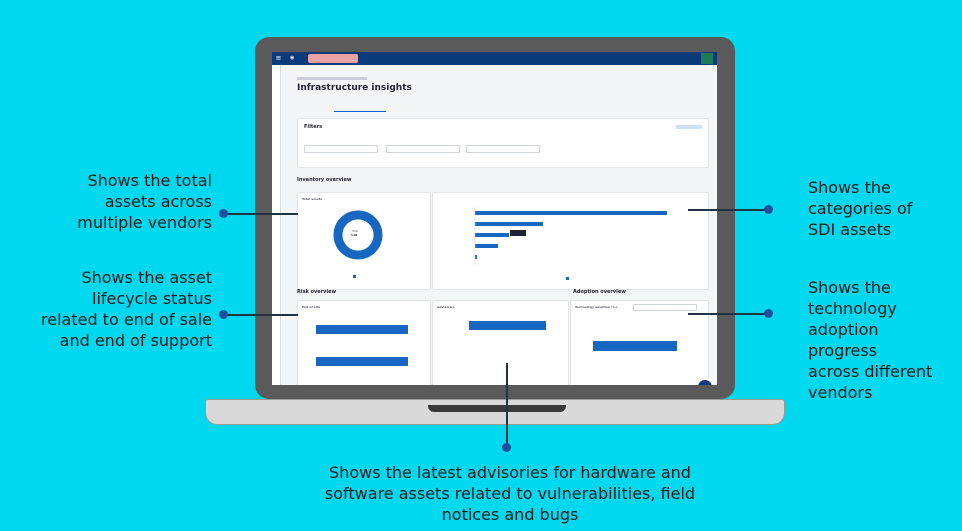 The image size is (962, 531). What do you see at coordinates (355, 231) in the screenshot?
I see `donut-center-label: Total` at bounding box center [355, 231].